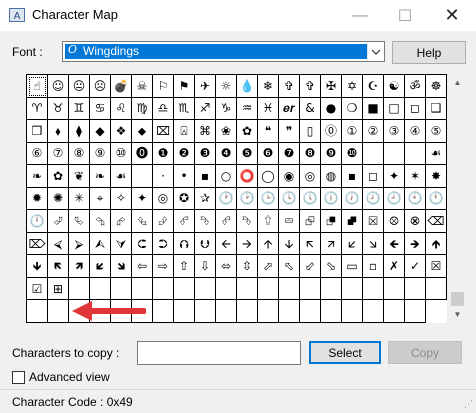 Image resolution: width=476 pixels, height=413 pixels. What do you see at coordinates (184, 244) in the screenshot?
I see `char-cell: ⮉` at bounding box center [184, 244].